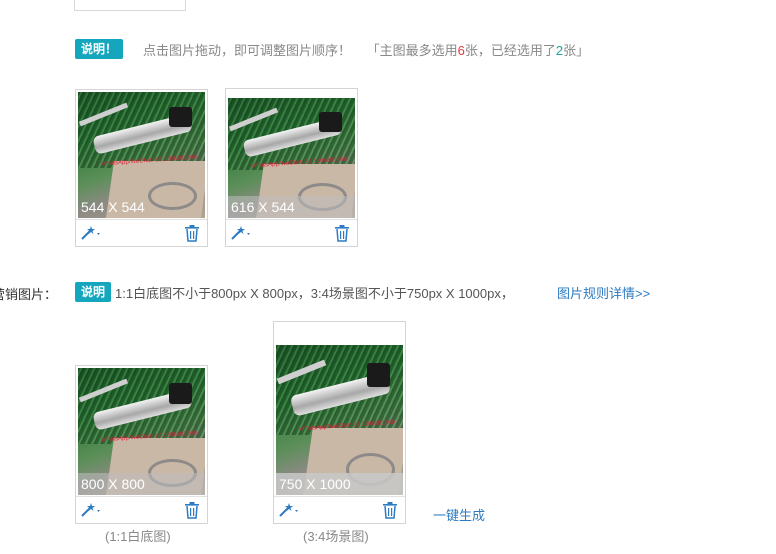 The image size is (776, 554). What do you see at coordinates (412, 50) in the screenshot?
I see `limit-prefix: 「主图最多选用` at bounding box center [412, 50].